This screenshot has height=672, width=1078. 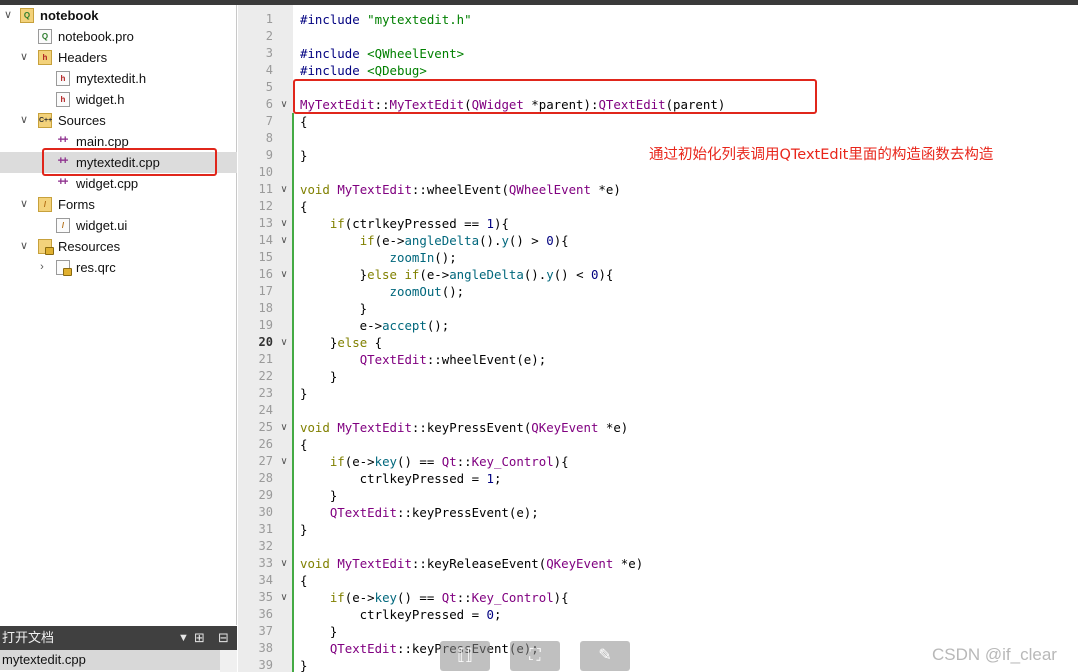 I want to click on tree-item-project: ∨ Q notebook, so click(x=118, y=15).